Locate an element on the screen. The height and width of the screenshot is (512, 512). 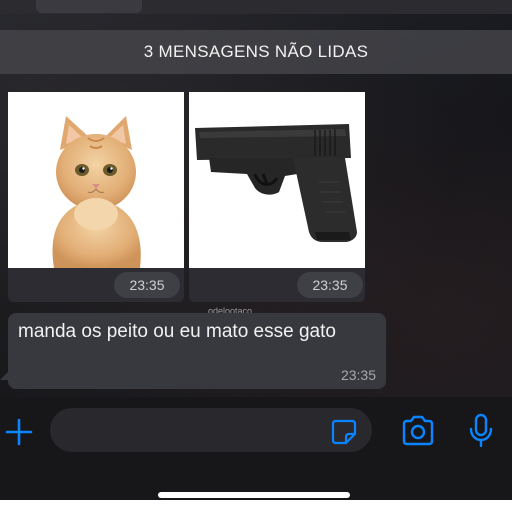
attach-button is located at coordinates (19, 432).